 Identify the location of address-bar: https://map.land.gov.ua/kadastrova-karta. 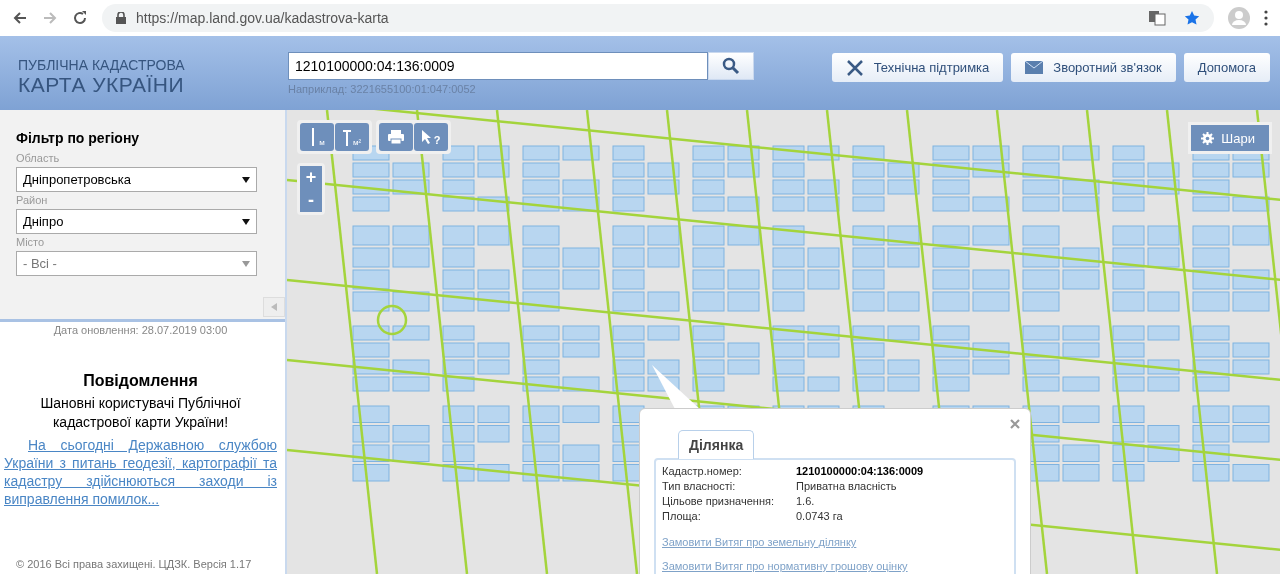
(658, 18).